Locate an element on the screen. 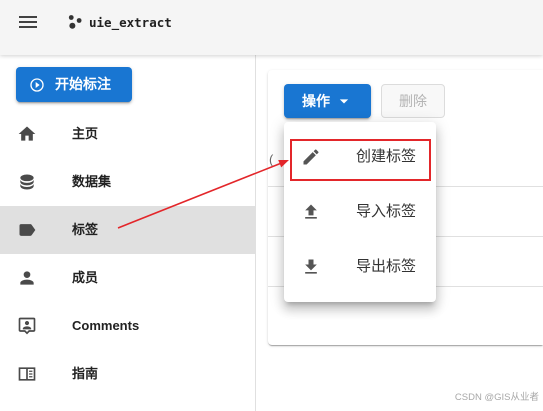  actions-dropdown-button: 操作 is located at coordinates (327, 101).